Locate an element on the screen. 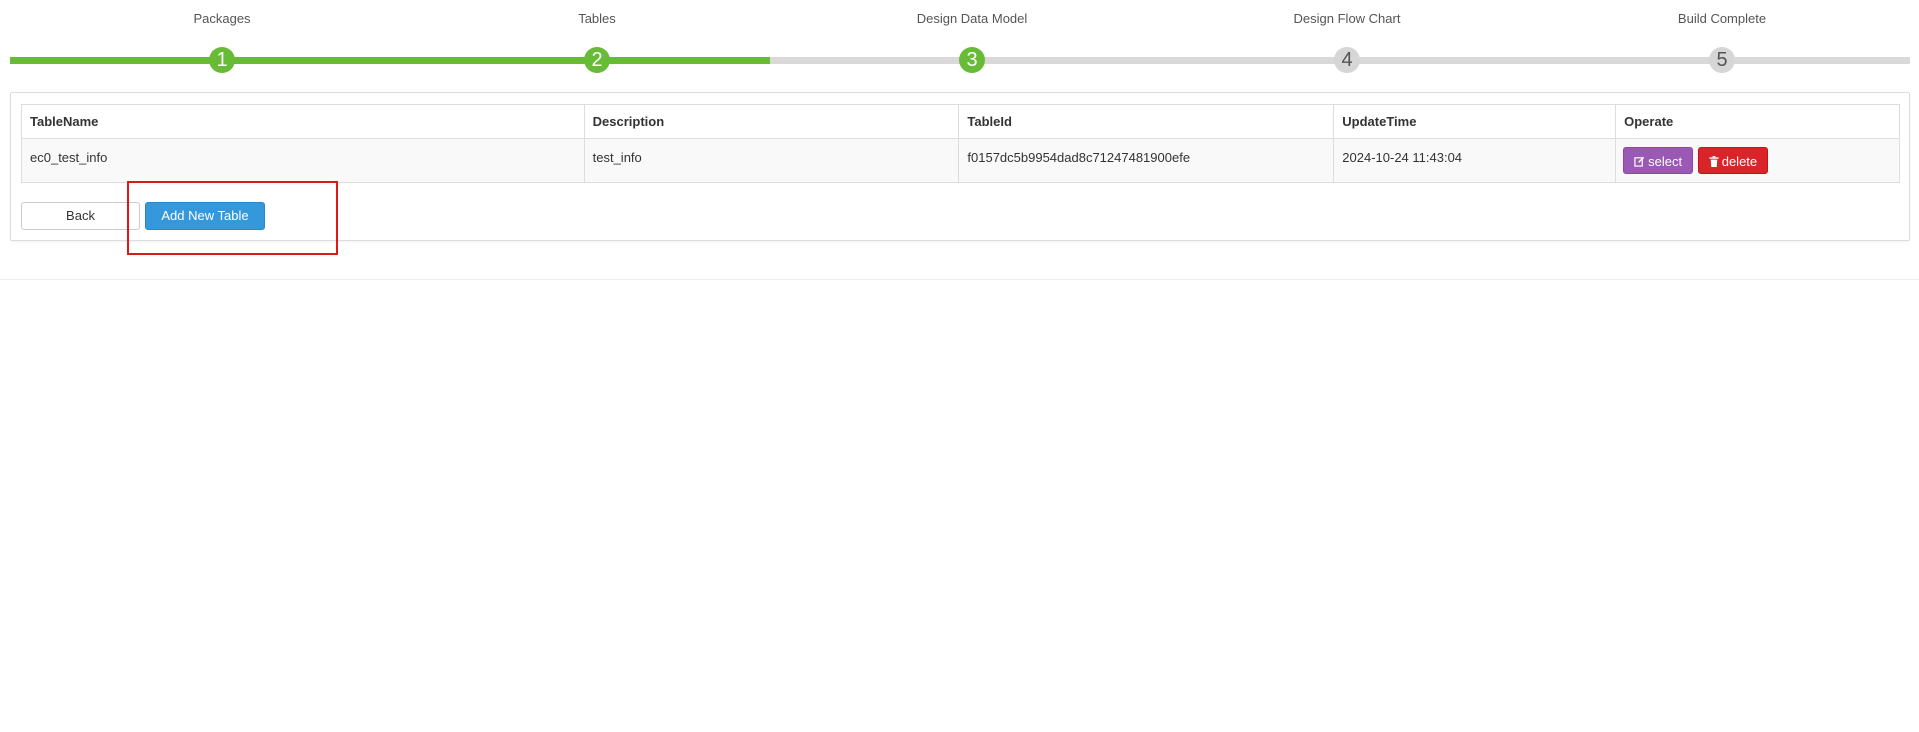 The width and height of the screenshot is (1919, 732). step-number-1: 1 is located at coordinates (222, 60).